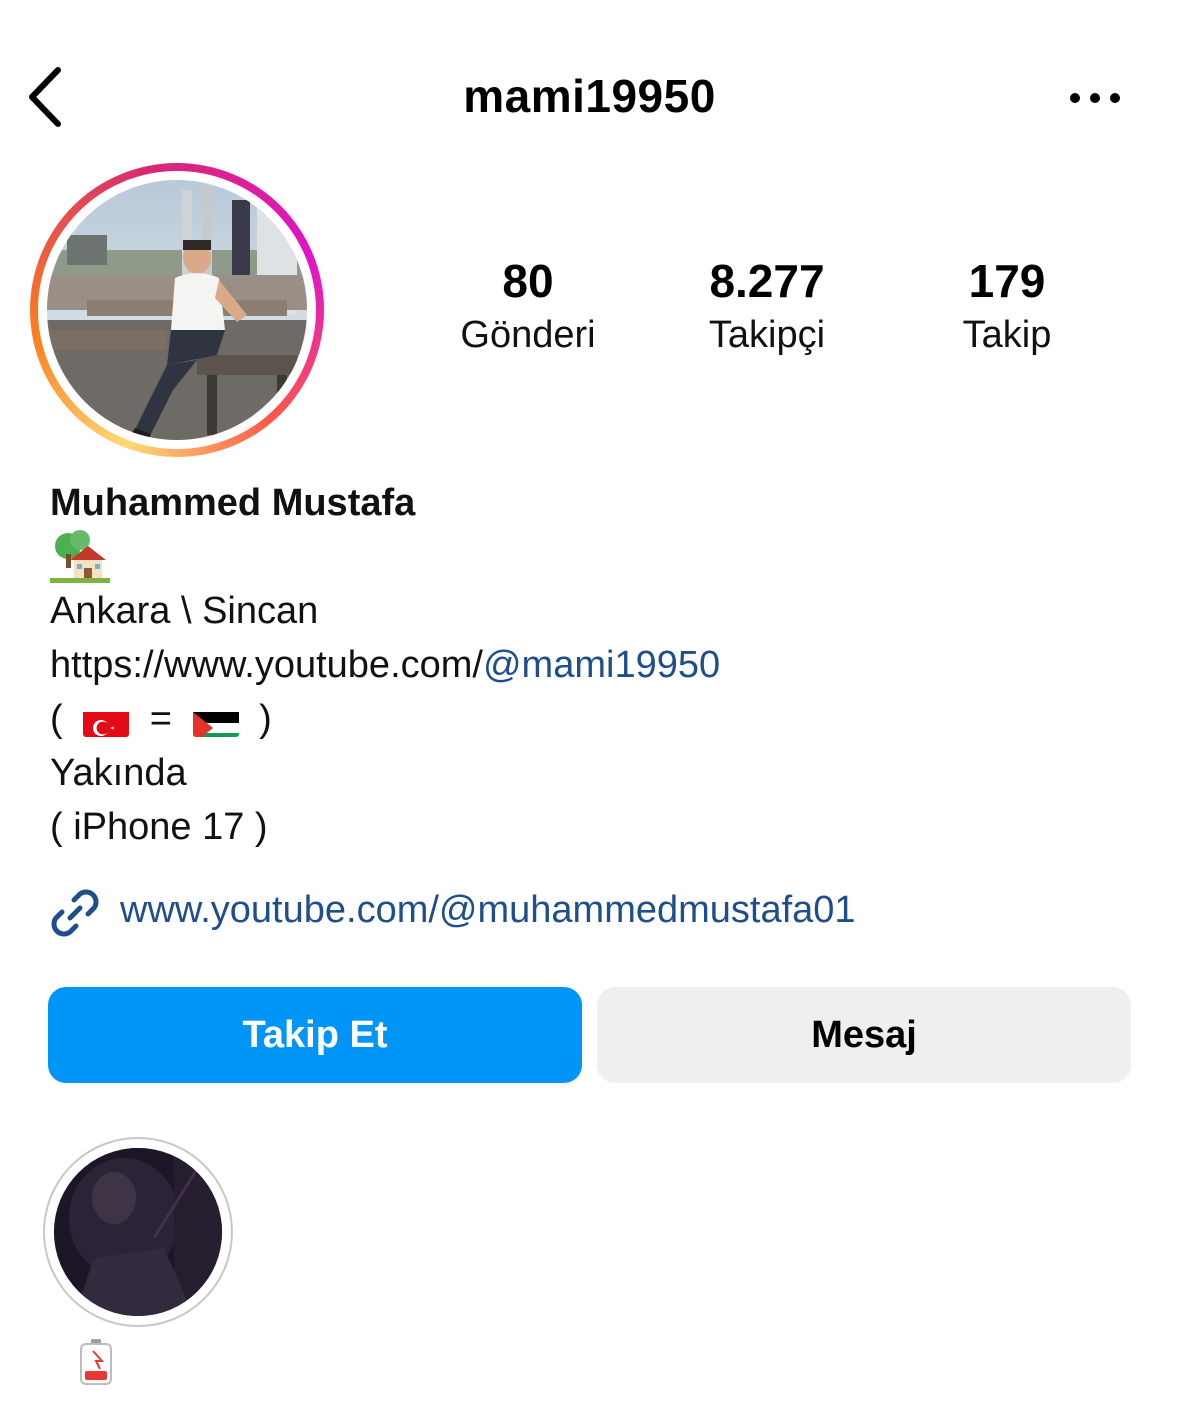  I want to click on profile-link-text: www.youtube.com/@muhammedmustafa01, so click(488, 910).